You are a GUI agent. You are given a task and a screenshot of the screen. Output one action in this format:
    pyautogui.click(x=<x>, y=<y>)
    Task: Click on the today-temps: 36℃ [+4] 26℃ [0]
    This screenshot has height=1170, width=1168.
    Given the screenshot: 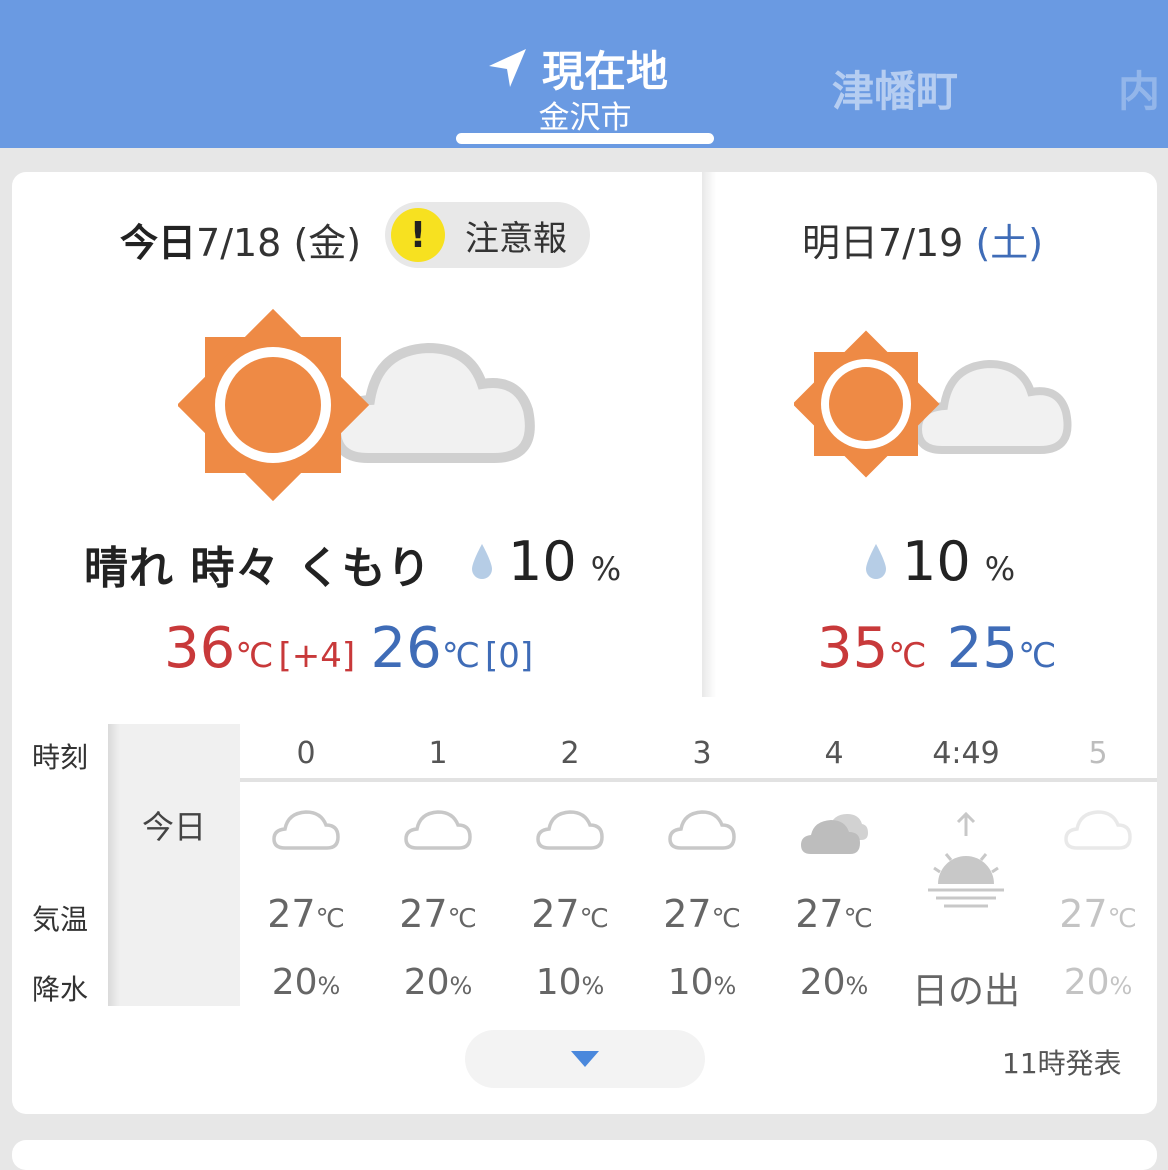 What is the action you would take?
    pyautogui.click(x=348, y=648)
    